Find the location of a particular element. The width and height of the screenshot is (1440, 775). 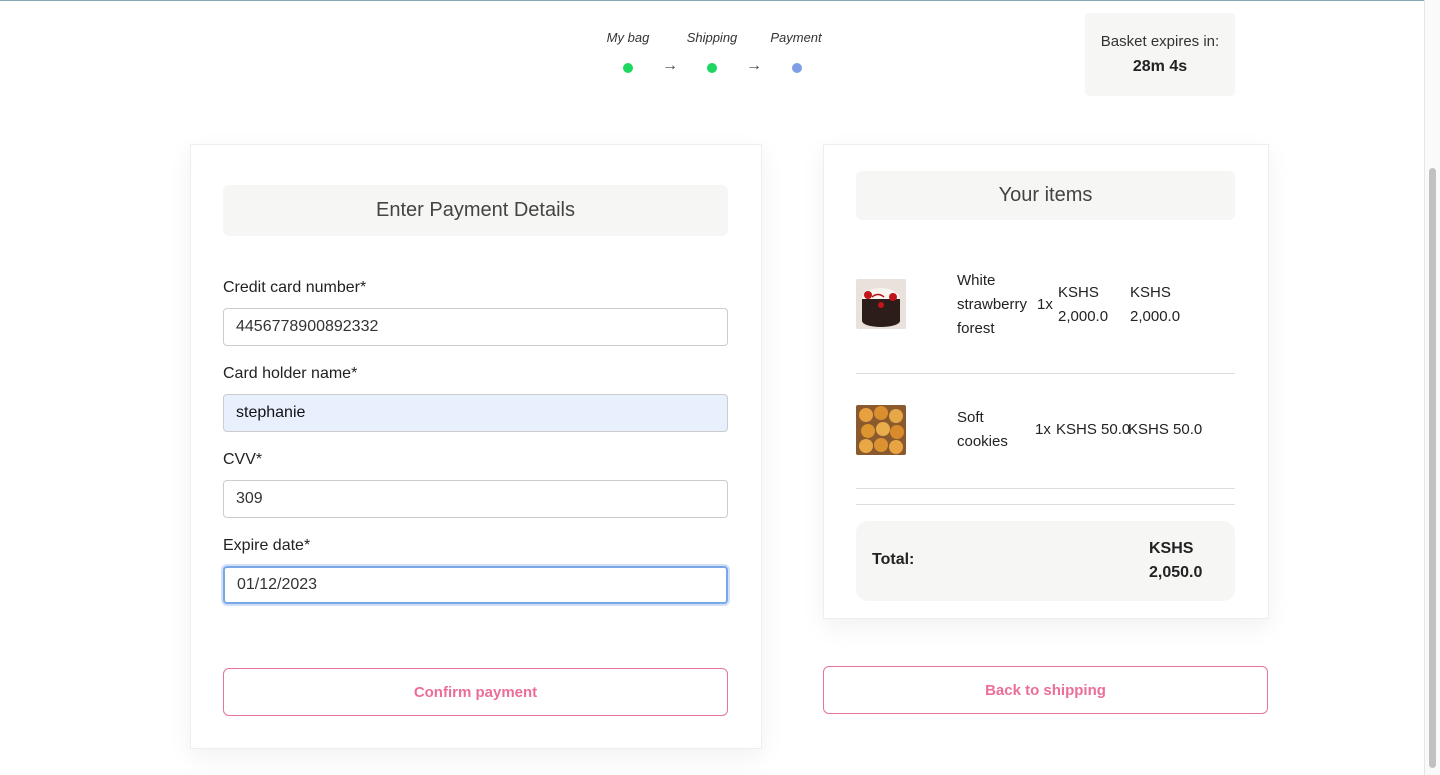

step-label: Shipping is located at coordinates (712, 37).